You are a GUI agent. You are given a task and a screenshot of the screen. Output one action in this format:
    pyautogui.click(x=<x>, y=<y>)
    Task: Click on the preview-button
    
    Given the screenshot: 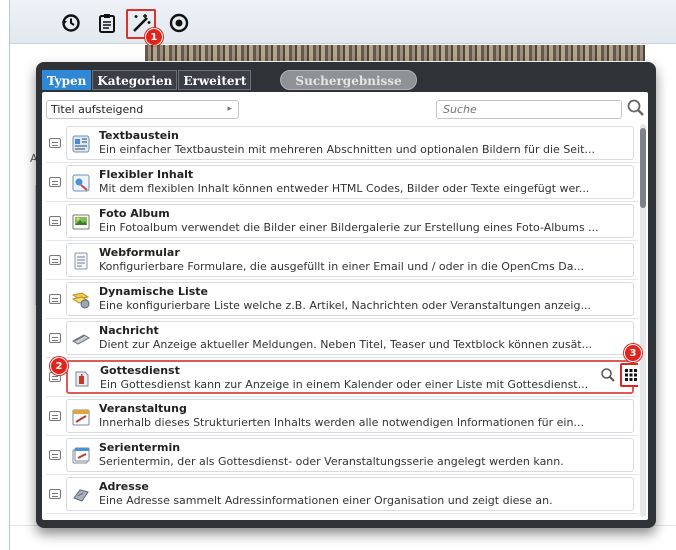 What is the action you would take?
    pyautogui.click(x=608, y=376)
    